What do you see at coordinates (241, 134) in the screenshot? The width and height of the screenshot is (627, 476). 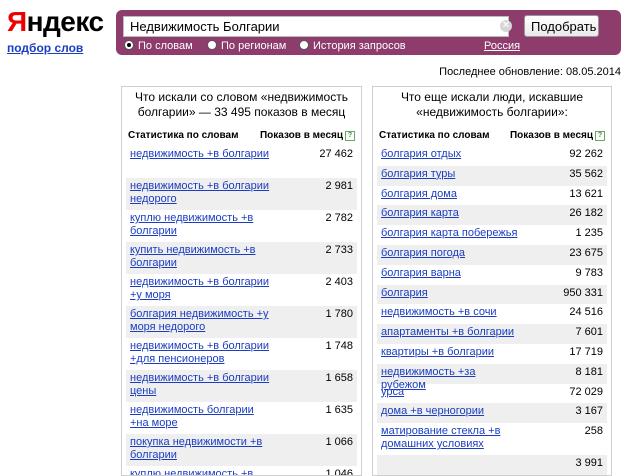 I see `left-column-header: Статистика по словам Показов в месяц?` at bounding box center [241, 134].